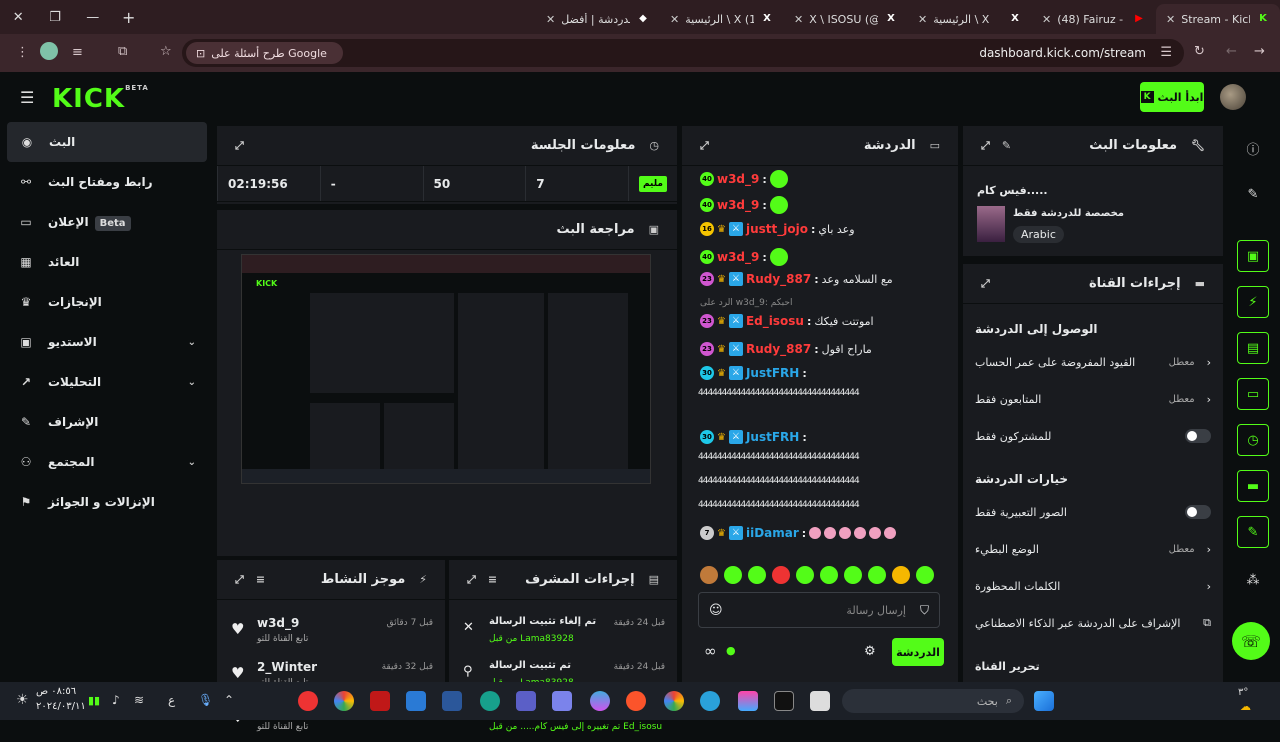  Describe the element at coordinates (56, 691) in the screenshot. I see `clock-time: ٠٨:٥٦ ص` at that location.